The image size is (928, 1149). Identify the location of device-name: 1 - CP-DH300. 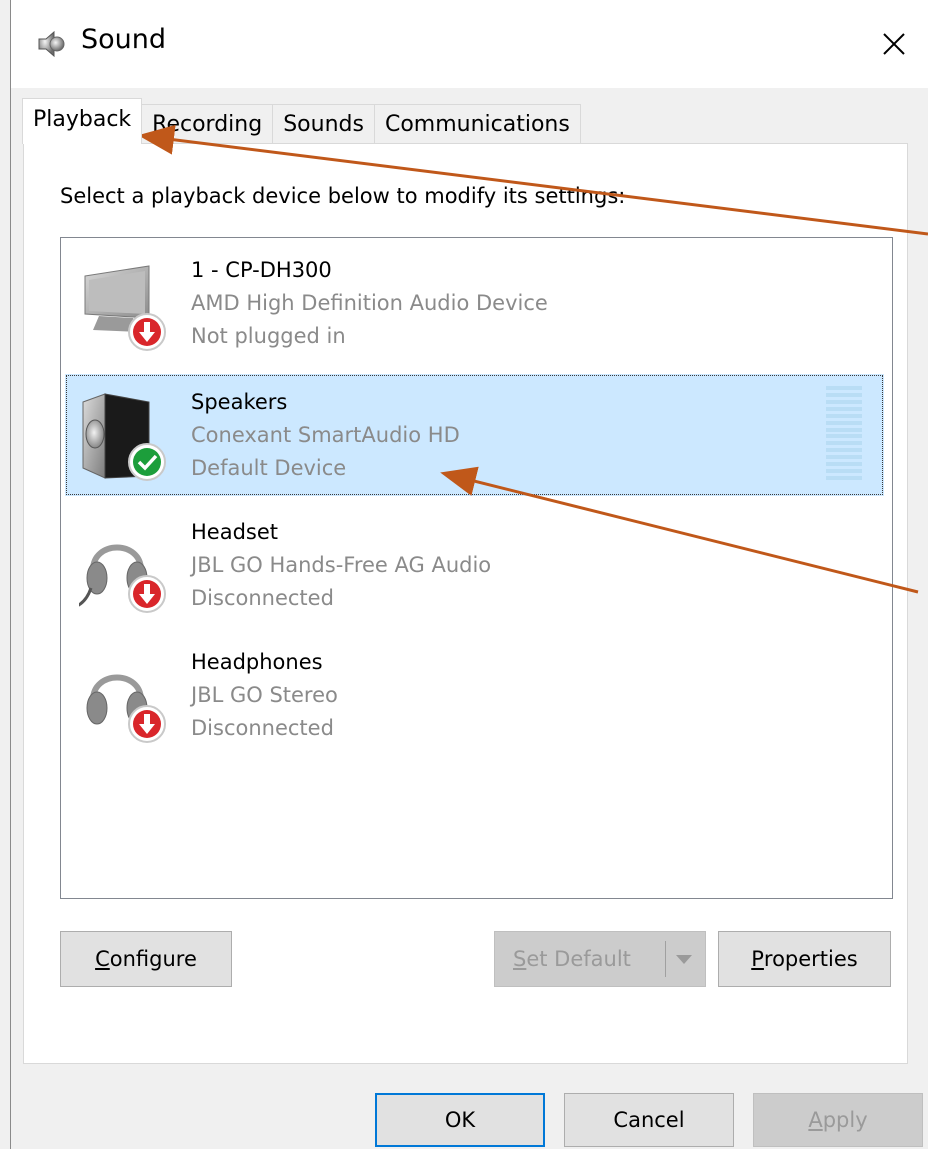
(261, 270).